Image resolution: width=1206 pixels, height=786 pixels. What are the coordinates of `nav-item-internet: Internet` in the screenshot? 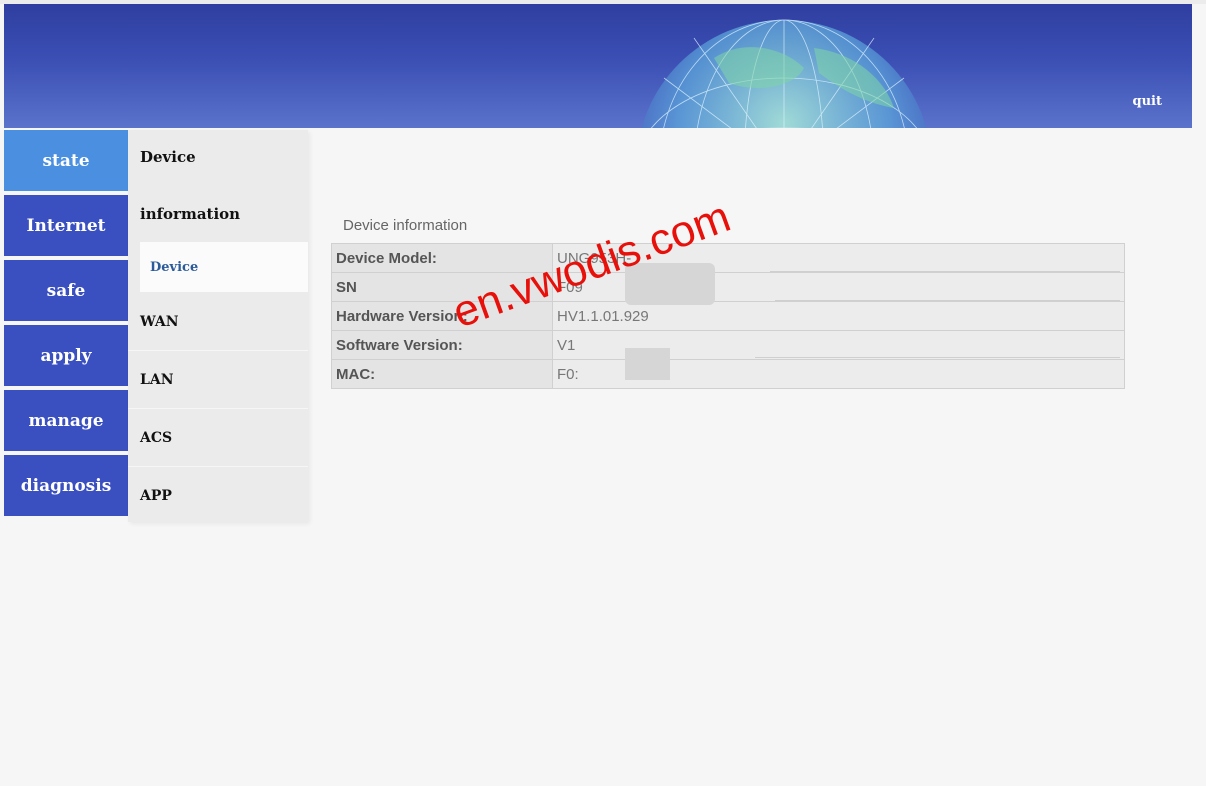 It's located at (66, 225).